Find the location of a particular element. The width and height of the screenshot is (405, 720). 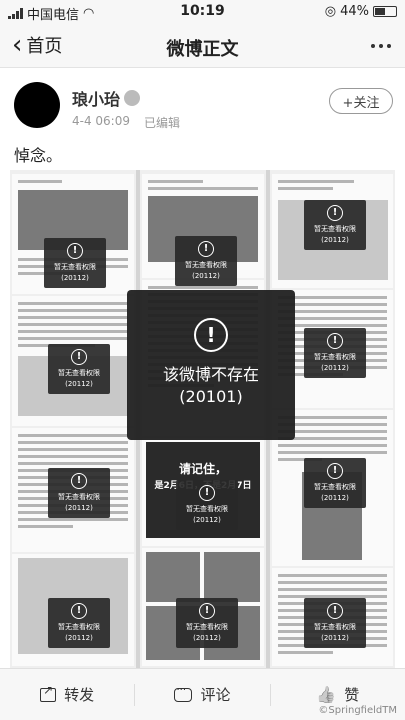

post-unavailable-dialog: ! 该微博不存在 (20101) is located at coordinates (211, 365).